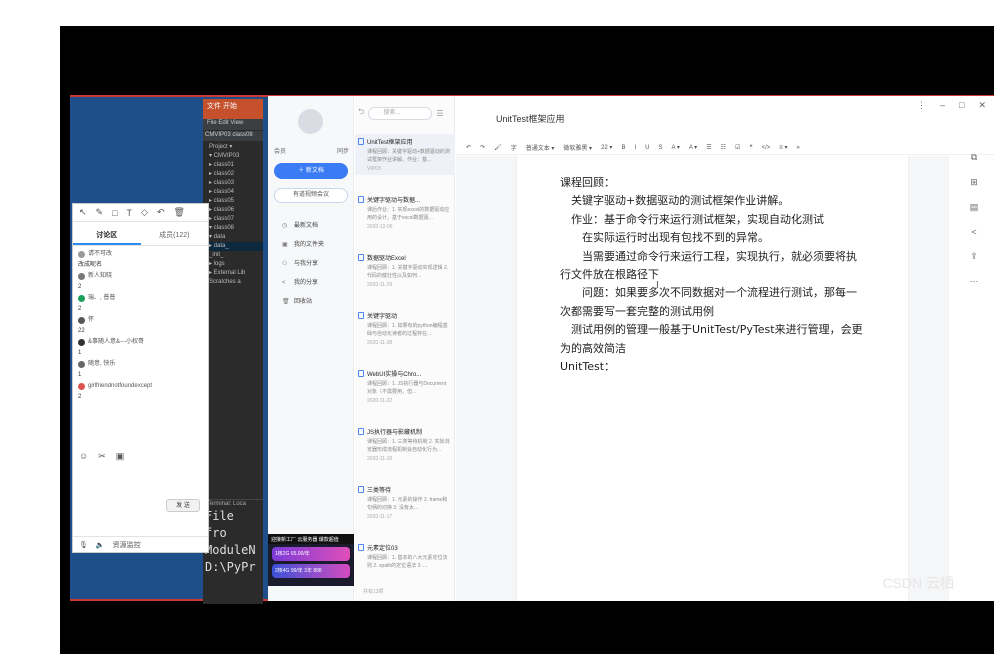 This screenshot has width=994, height=654. I want to click on more-menu-icon: ⋮, so click(921, 105).